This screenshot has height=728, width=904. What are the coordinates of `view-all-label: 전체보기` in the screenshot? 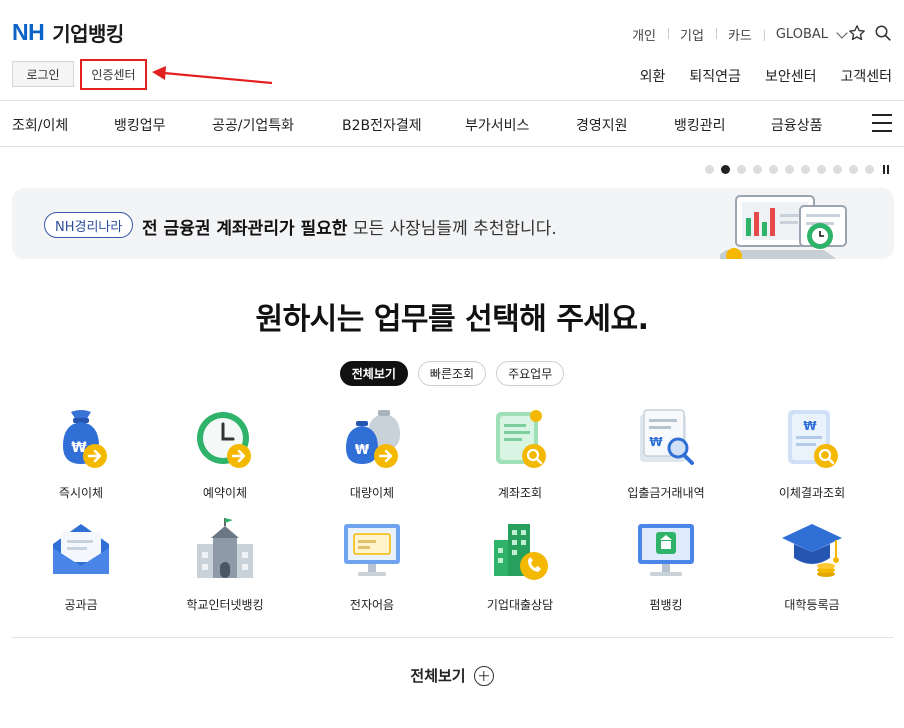 It's located at (438, 676).